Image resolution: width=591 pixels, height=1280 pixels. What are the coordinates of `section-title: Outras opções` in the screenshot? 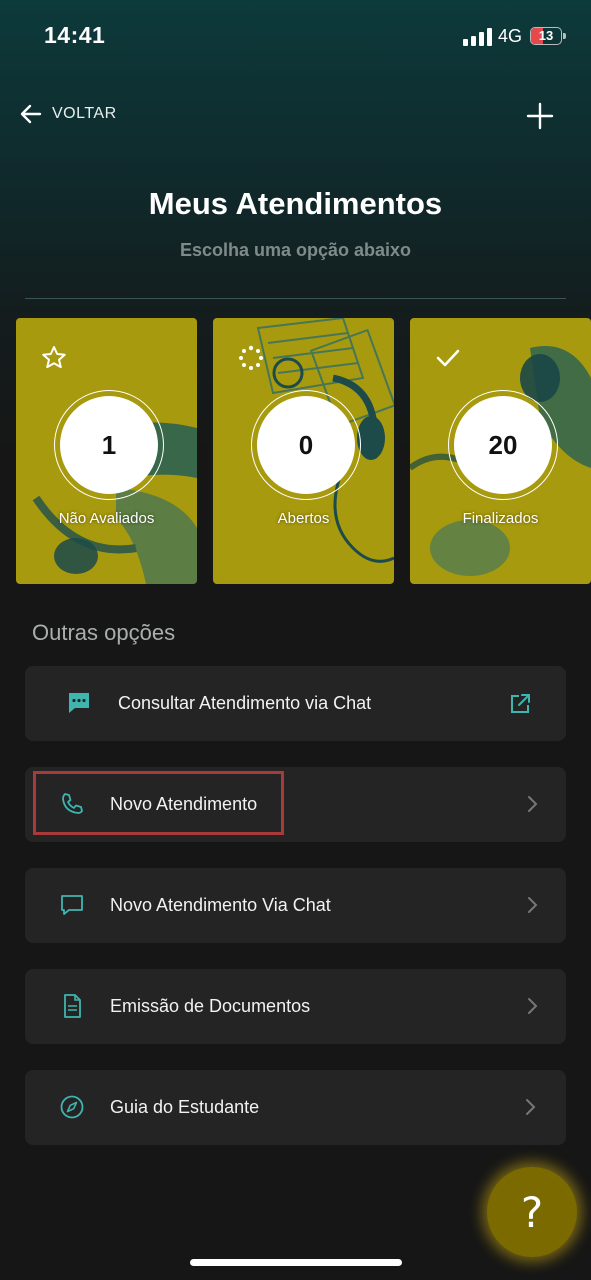 It's located at (104, 632).